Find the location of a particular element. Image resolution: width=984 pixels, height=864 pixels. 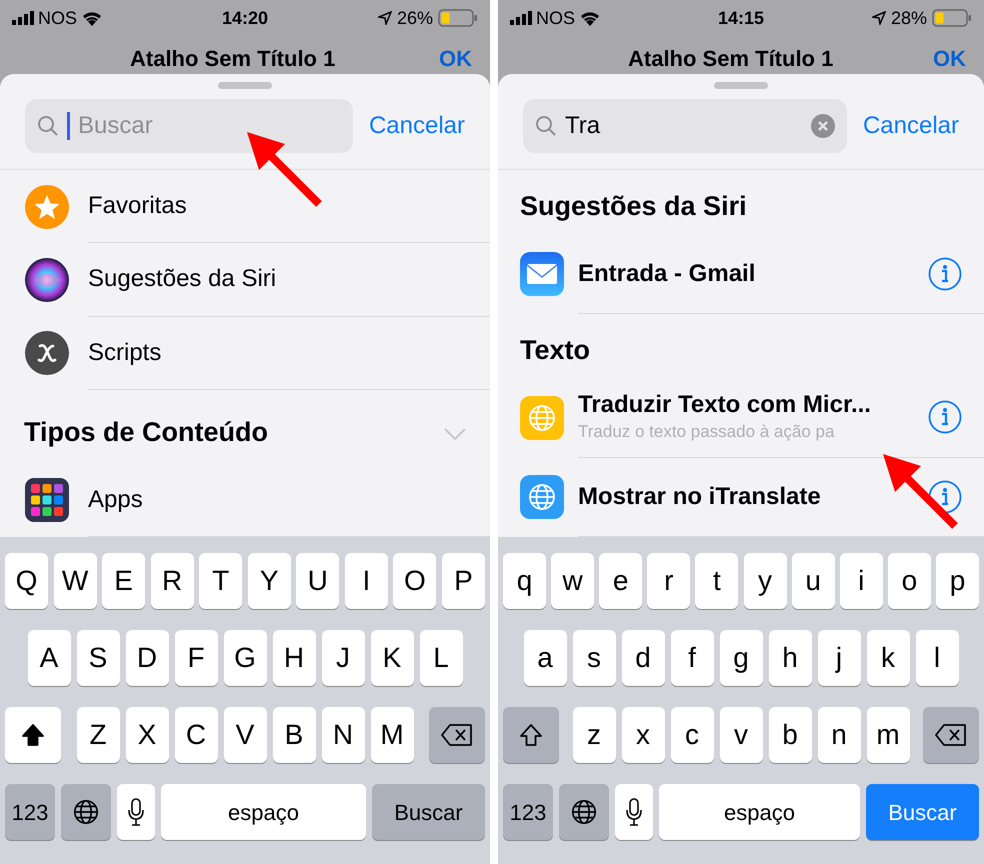

letter-key: I is located at coordinates (366, 581).